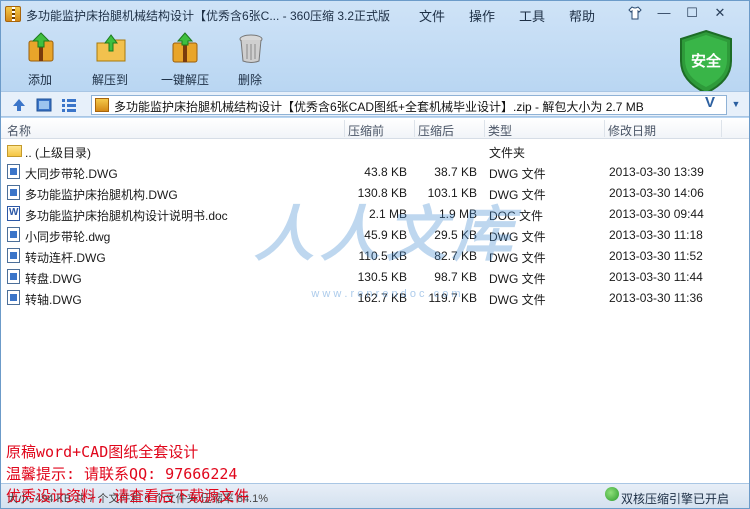 This screenshot has width=750, height=509. I want to click on file-name: 转轴.DWG, so click(53, 300).